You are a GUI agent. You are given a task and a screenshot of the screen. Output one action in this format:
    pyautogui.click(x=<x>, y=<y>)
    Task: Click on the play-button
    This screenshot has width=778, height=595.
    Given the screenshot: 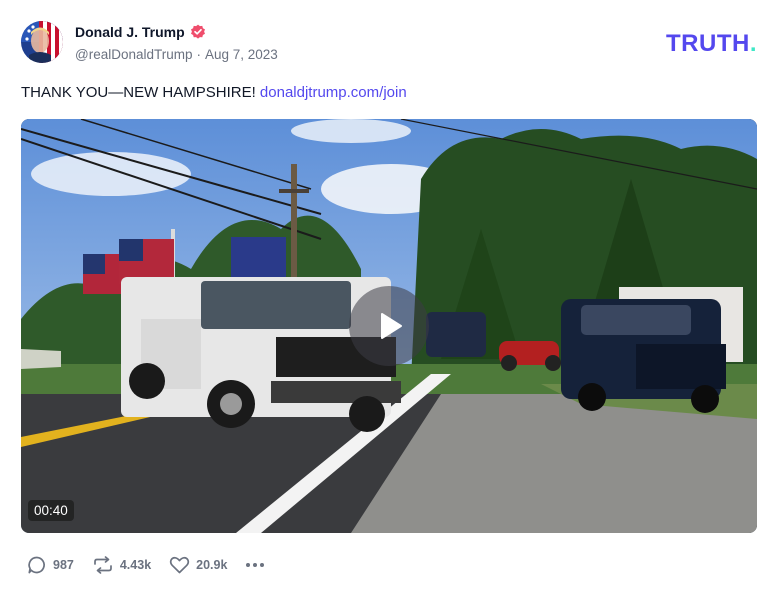 What is the action you would take?
    pyautogui.click(x=389, y=326)
    